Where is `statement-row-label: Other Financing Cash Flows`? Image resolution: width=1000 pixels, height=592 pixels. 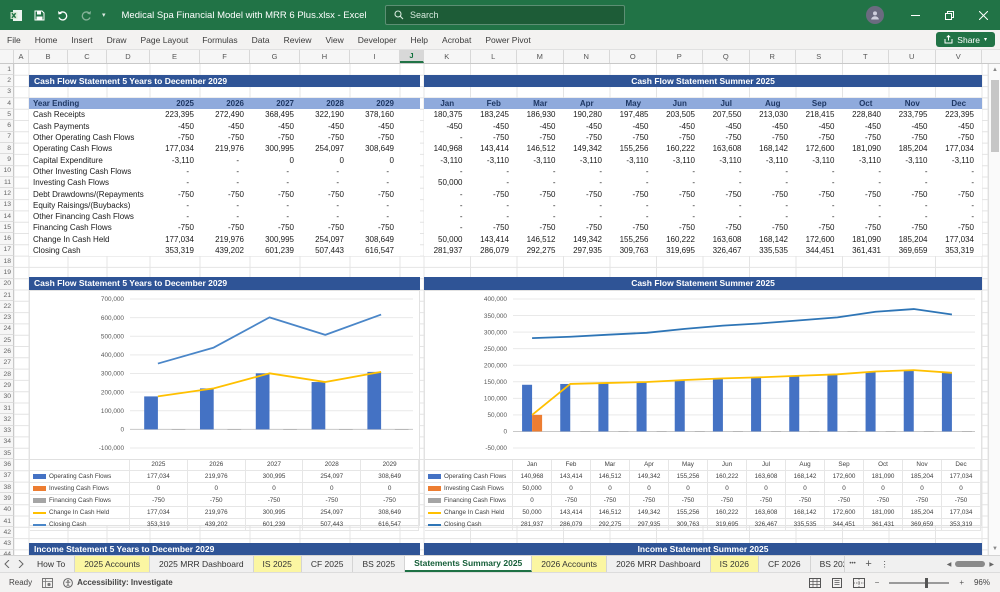
statement-row-label: Other Financing Cash Flows is located at coordinates (89, 216).